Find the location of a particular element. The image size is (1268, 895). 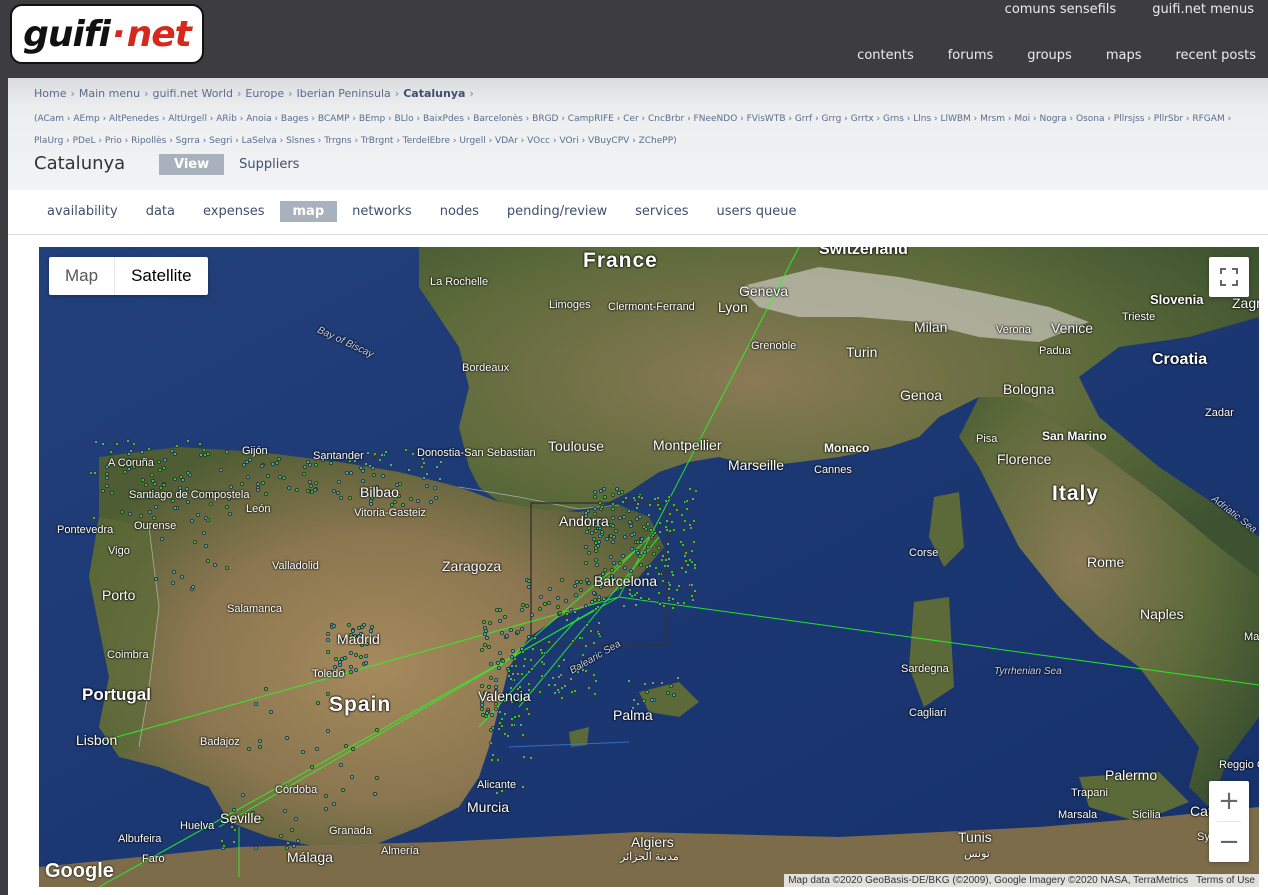

tab-expenses: expenses is located at coordinates (234, 211).